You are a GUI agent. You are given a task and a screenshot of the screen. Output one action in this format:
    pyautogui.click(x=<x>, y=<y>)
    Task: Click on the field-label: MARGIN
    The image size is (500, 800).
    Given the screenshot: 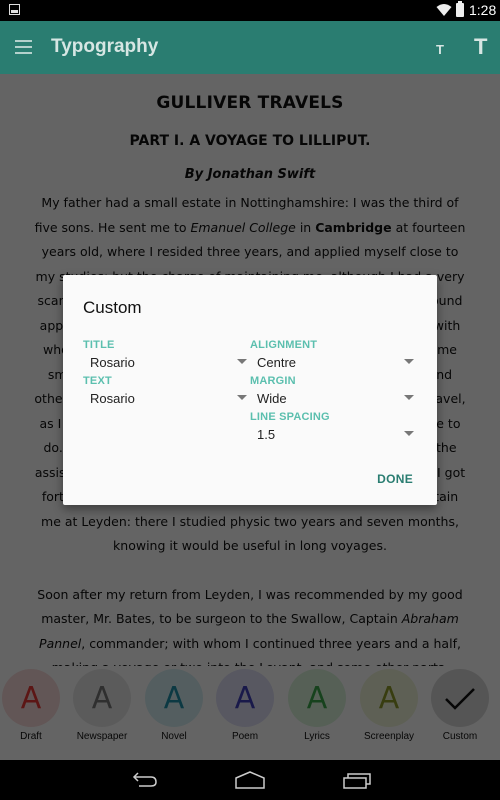 What is the action you would take?
    pyautogui.click(x=273, y=381)
    